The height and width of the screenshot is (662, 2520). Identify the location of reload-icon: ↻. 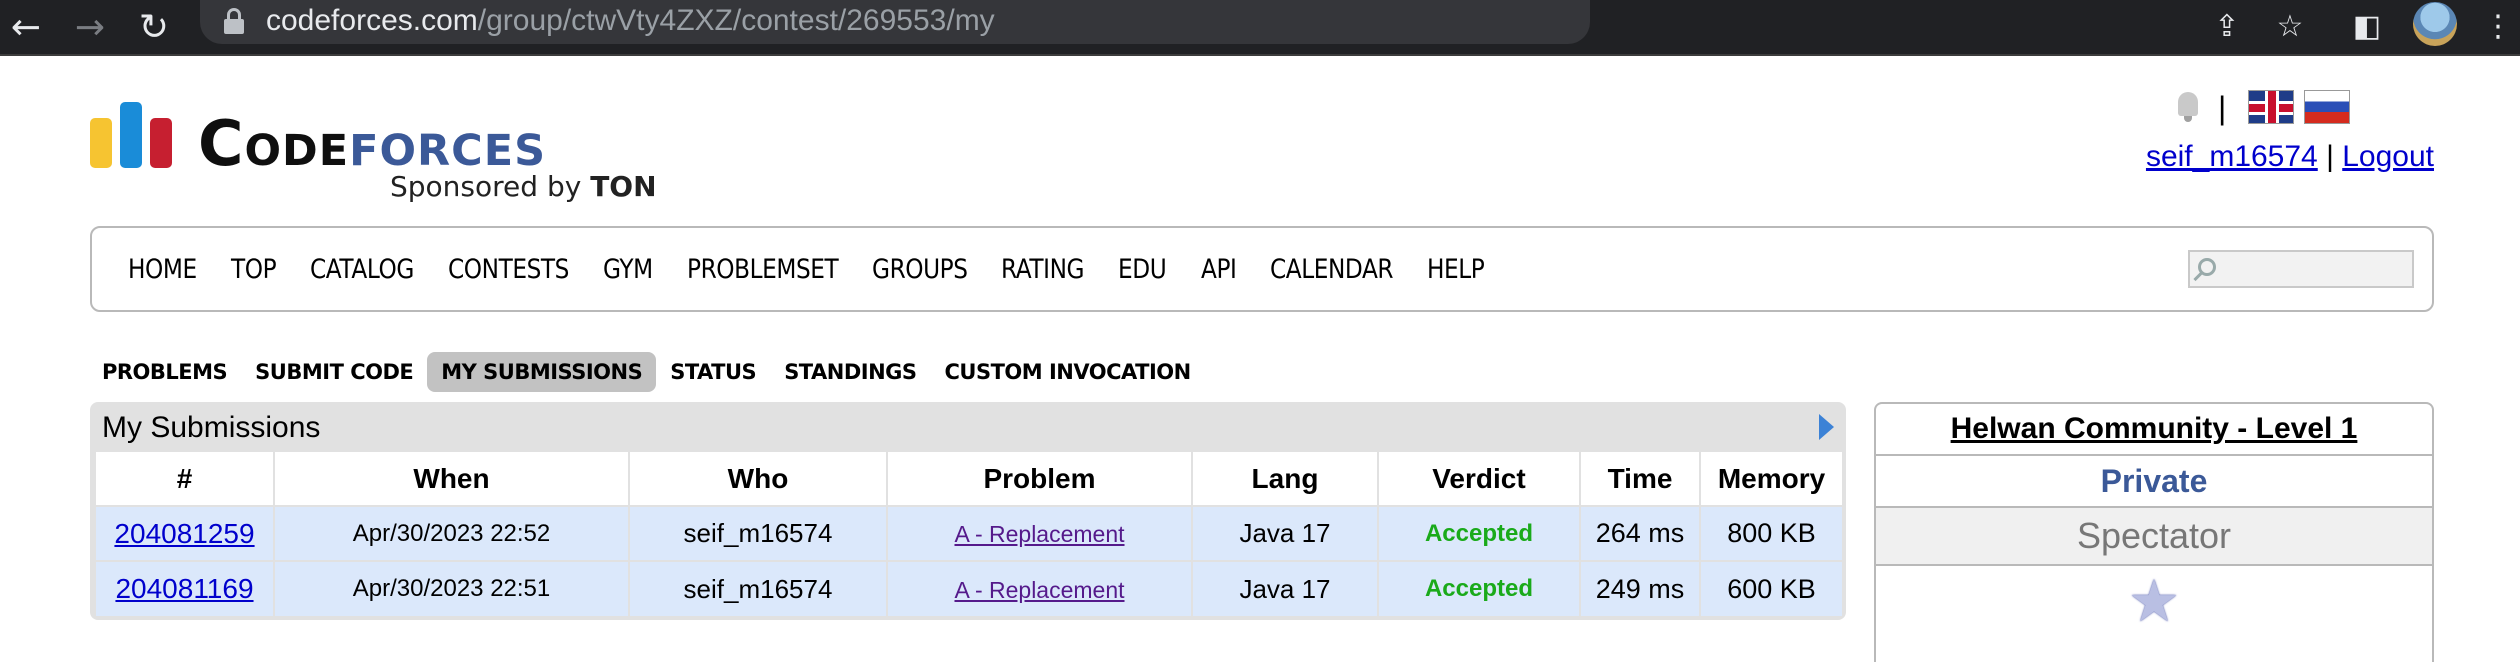
(154, 28).